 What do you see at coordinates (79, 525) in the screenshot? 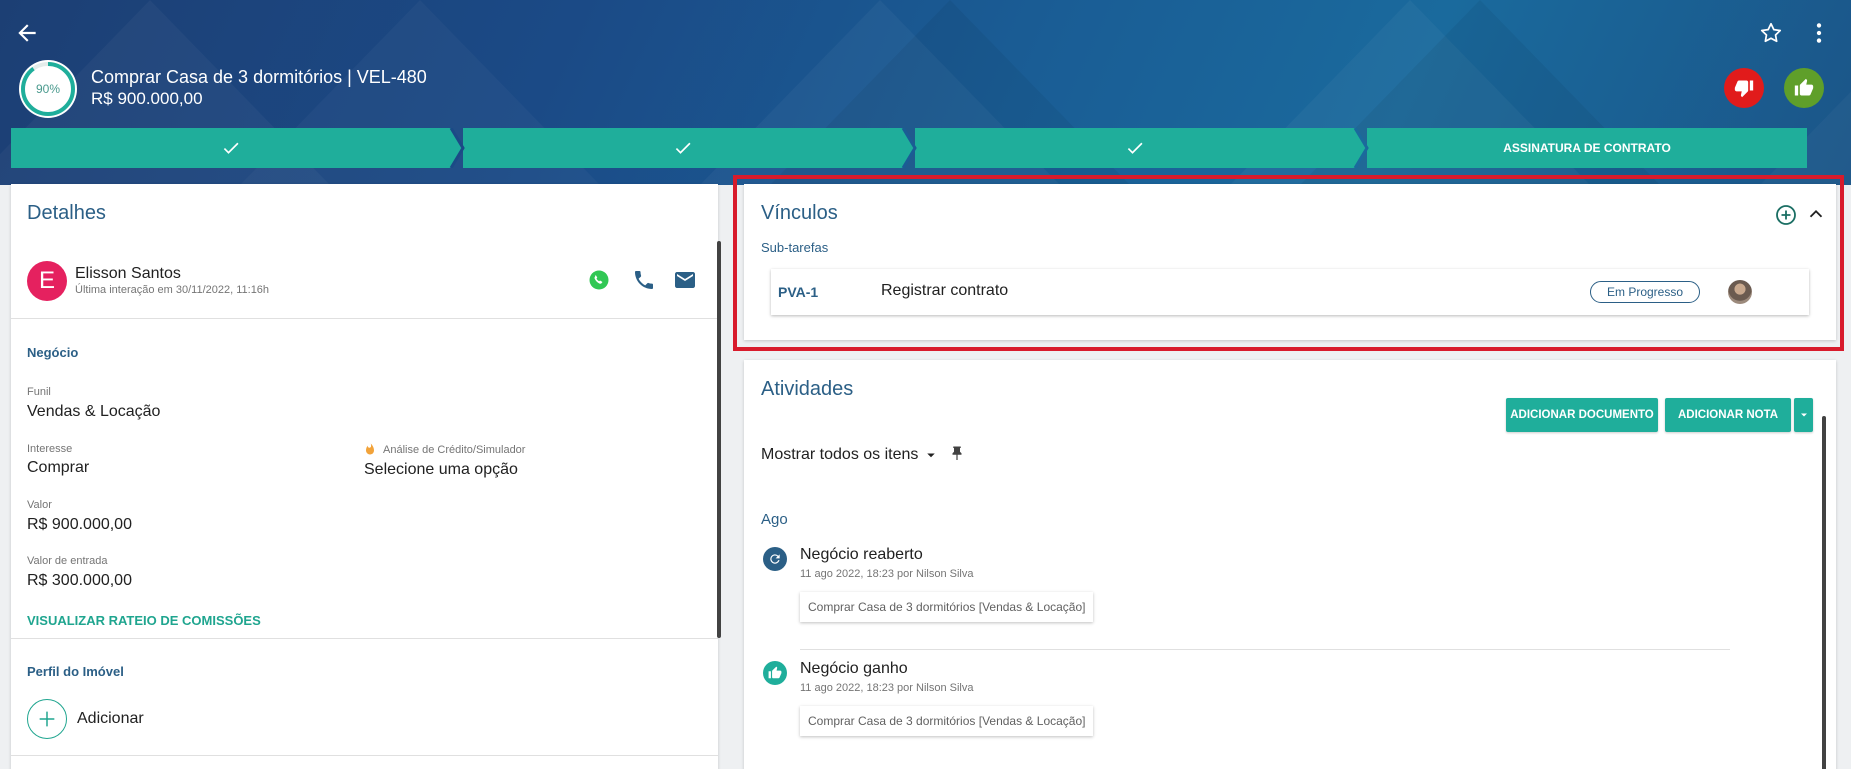
I see `valor-value: R$ 900.000,00` at bounding box center [79, 525].